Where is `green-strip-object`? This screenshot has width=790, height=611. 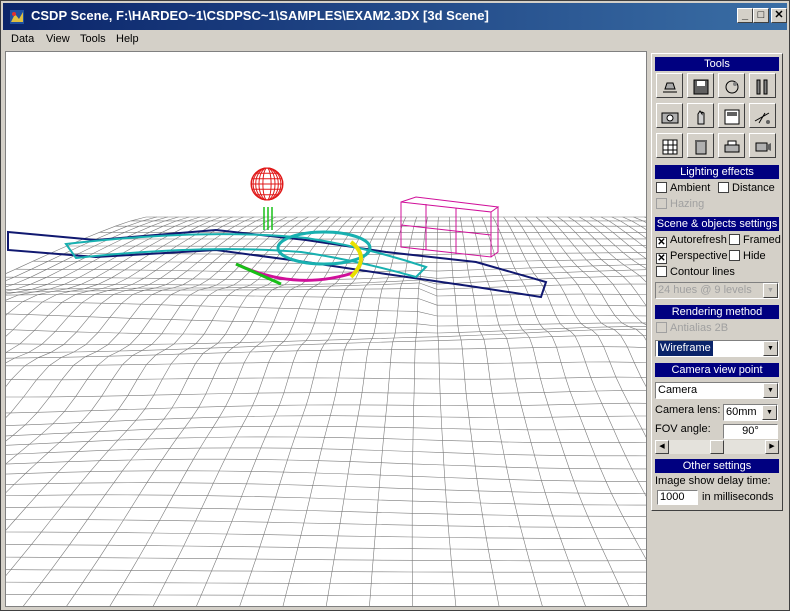
green-strip-object is located at coordinates (258, 274).